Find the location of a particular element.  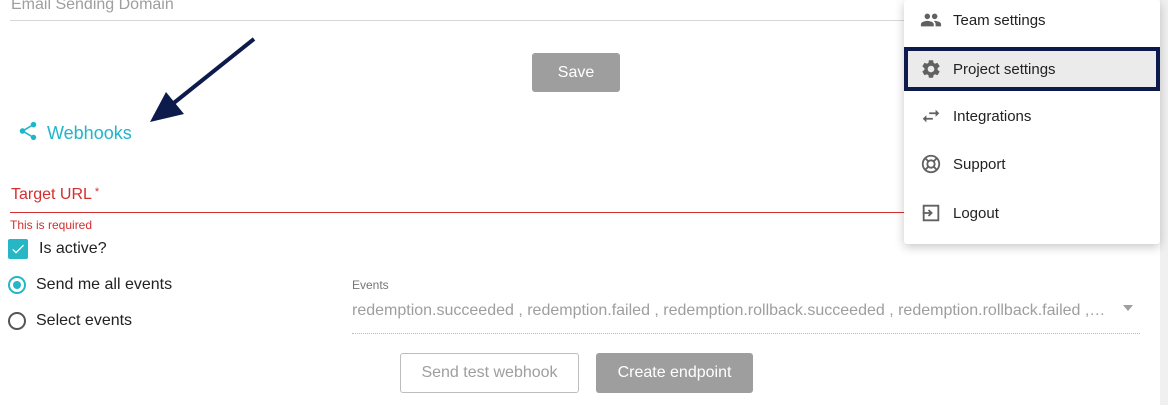

send-test-webhook-button: Send test webhook is located at coordinates (489, 373).